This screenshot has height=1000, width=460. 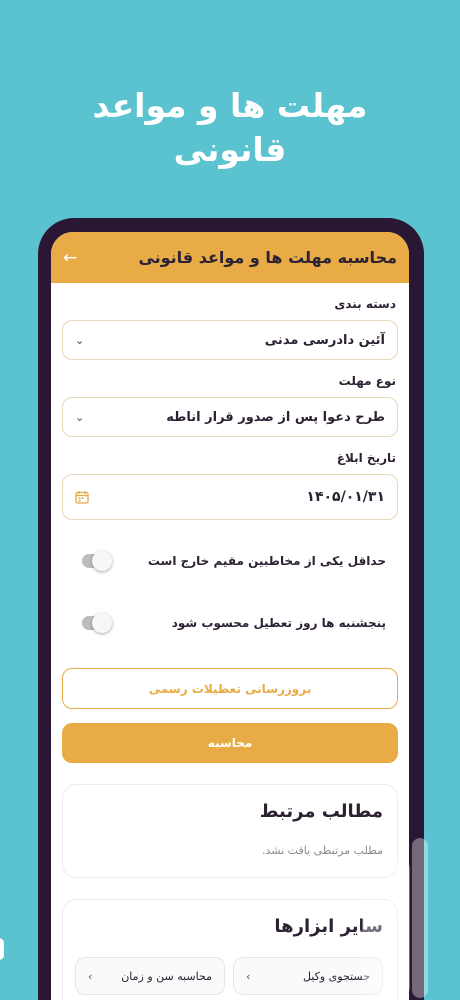 I want to click on tools-list: جستجوی وکیل › محاسبه سن و زمان ›, so click(x=223, y=976).